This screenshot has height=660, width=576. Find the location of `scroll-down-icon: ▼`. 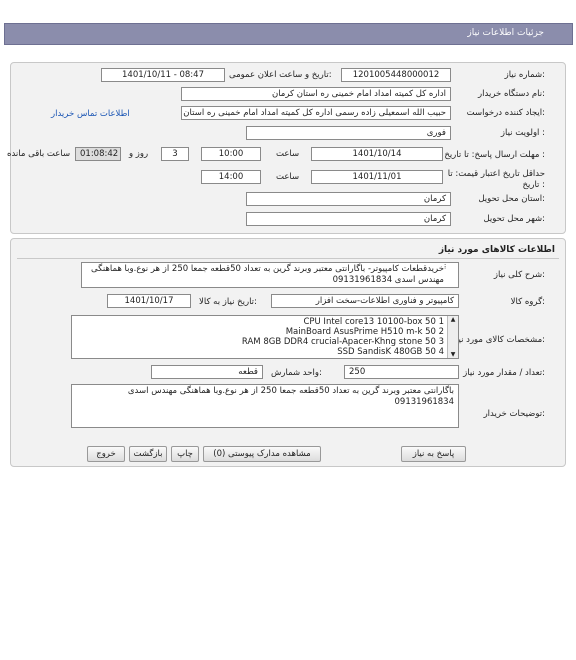

scroll-down-icon: ▼ is located at coordinates (453, 354).